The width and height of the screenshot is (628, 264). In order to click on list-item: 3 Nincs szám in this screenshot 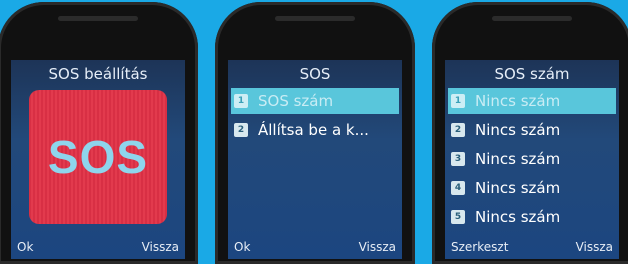, I will do `click(532, 159)`.